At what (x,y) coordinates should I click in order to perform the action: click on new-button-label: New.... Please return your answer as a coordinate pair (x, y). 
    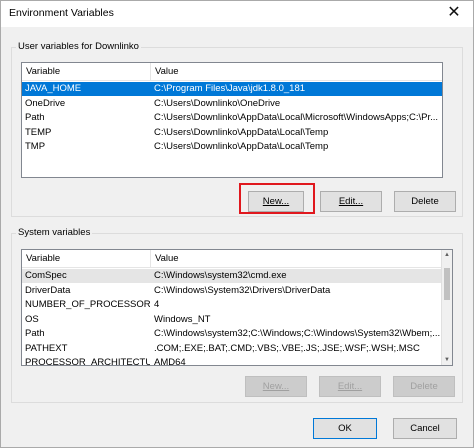
    Looking at the image, I should click on (276, 386).